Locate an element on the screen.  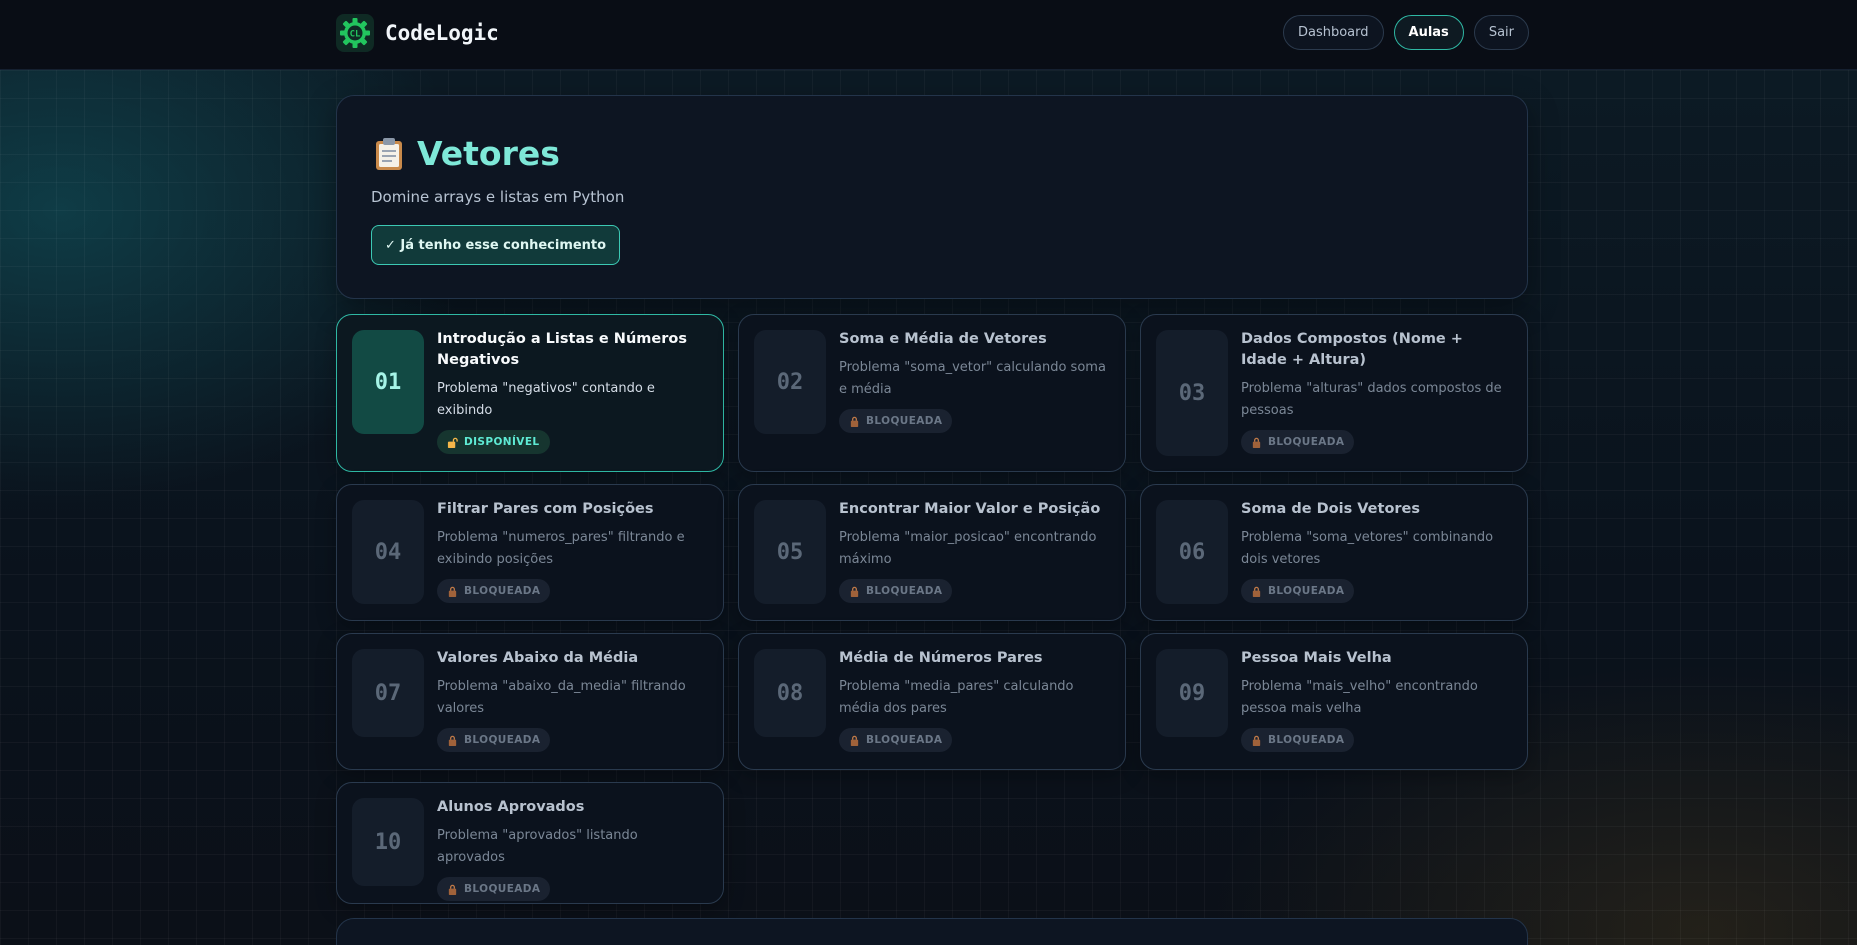
lesson-title: Filtrar Pares com Posições is located at coordinates (545, 509).